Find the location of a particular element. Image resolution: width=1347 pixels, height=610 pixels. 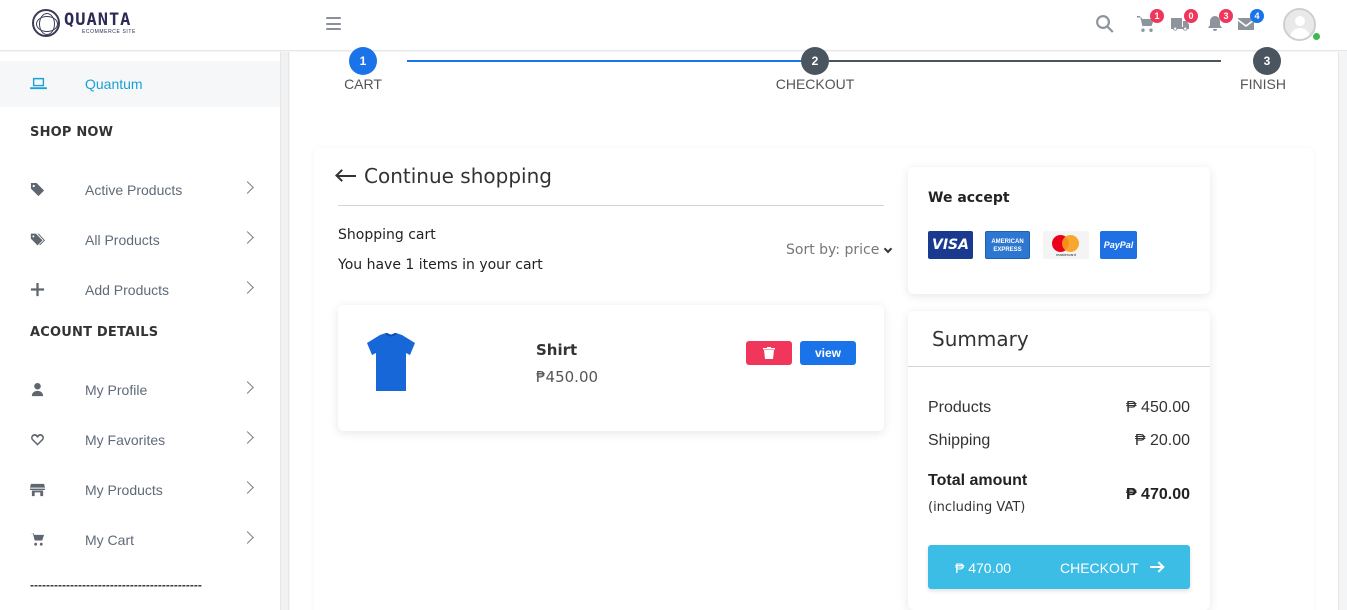

logo: QUANTA ECOMMERCE SITE is located at coordinates (84, 23).